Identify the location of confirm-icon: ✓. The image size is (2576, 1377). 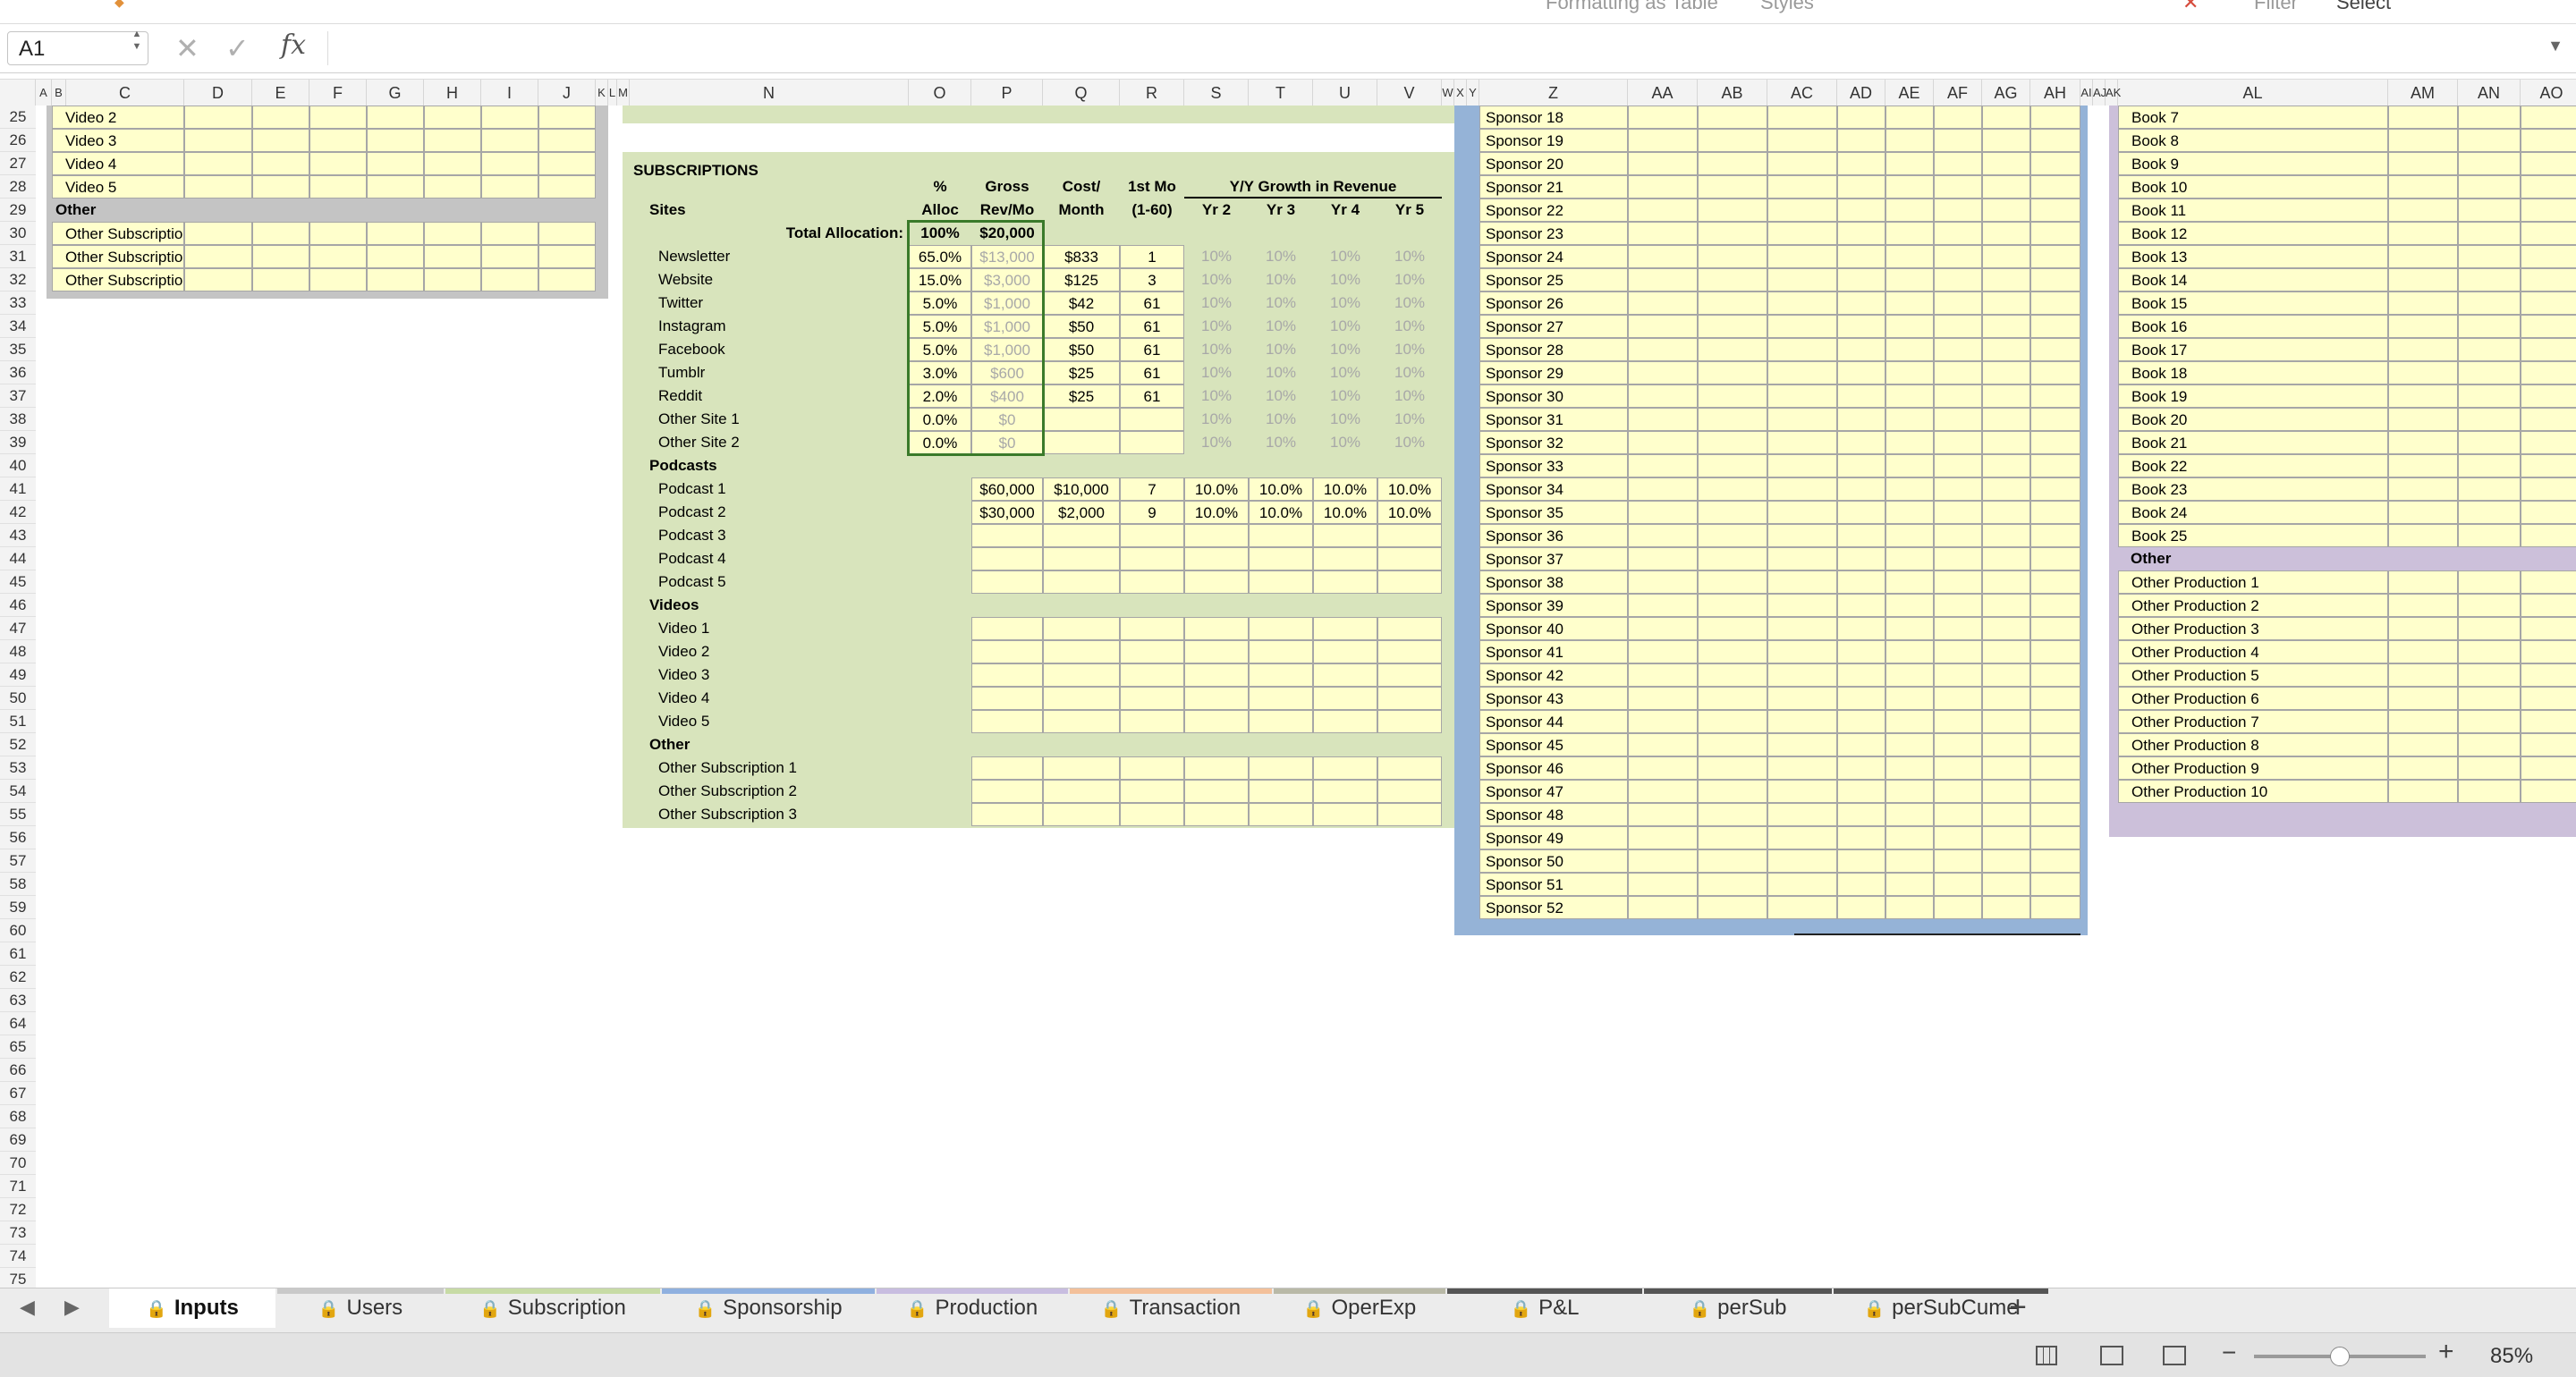
(237, 48).